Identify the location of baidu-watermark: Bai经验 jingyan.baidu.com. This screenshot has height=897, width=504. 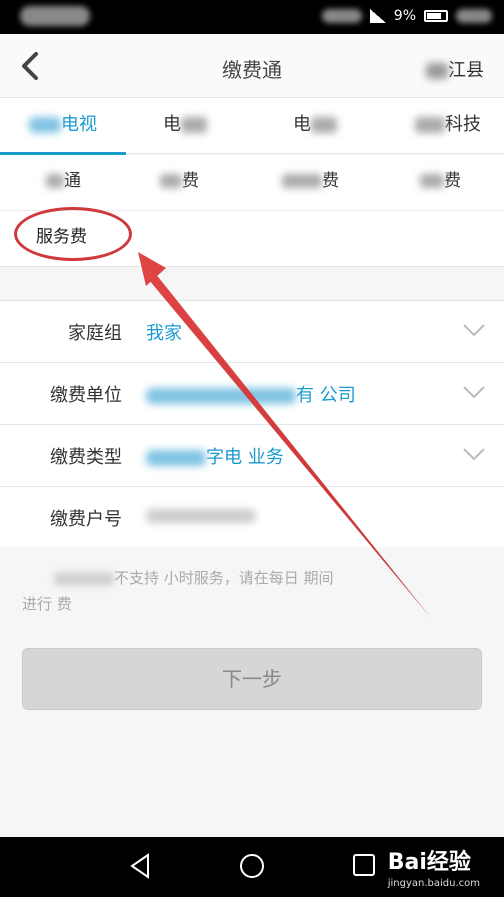
(434, 866).